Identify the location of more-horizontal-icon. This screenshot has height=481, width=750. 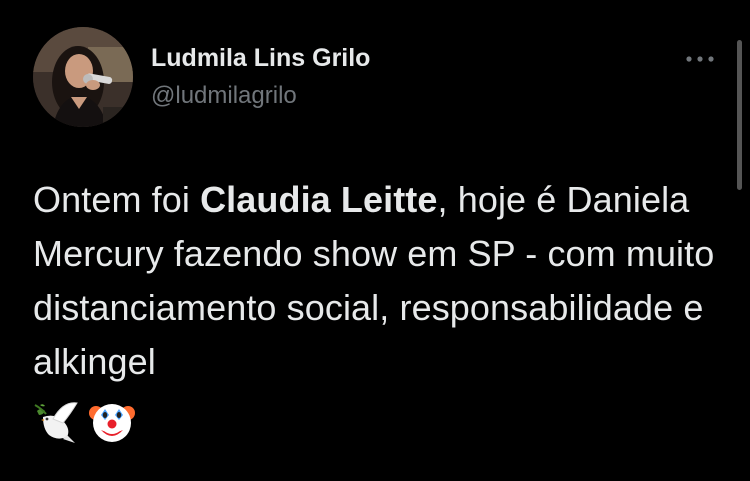
(700, 59).